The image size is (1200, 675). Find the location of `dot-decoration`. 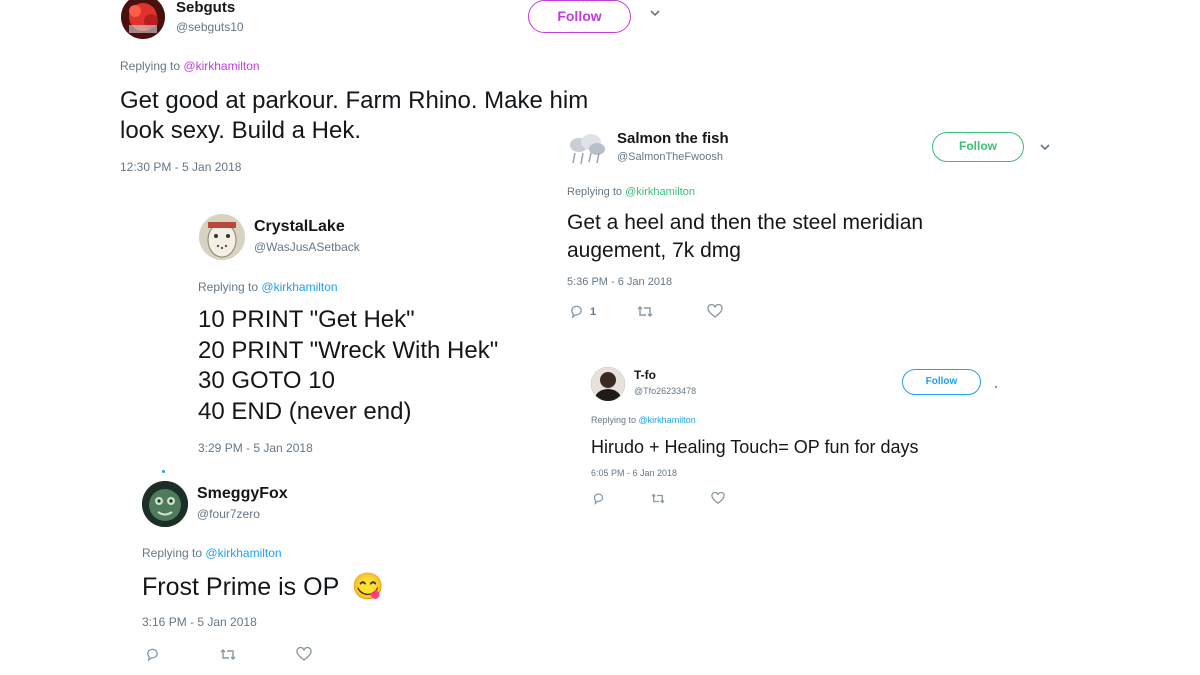

dot-decoration is located at coordinates (163, 471).